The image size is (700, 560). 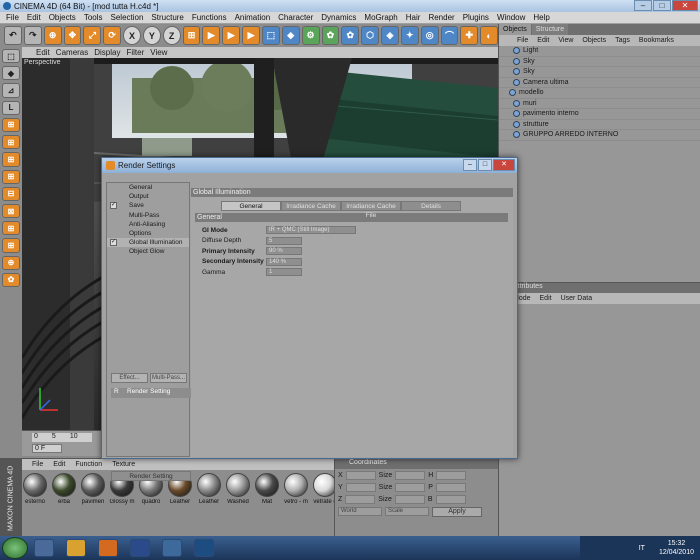 What do you see at coordinates (296, 495) in the screenshot?
I see `material-item: vetro - m` at bounding box center [296, 495].